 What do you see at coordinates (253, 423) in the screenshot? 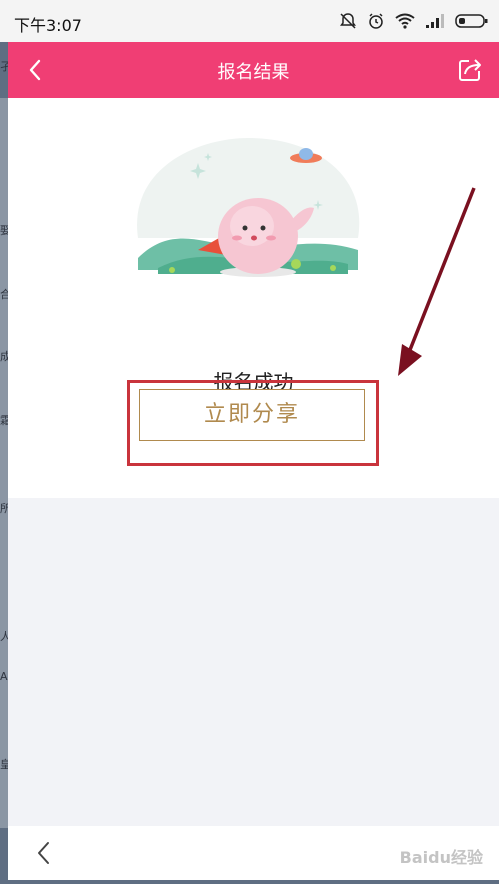
I see `annotation-highlight-box` at bounding box center [253, 423].